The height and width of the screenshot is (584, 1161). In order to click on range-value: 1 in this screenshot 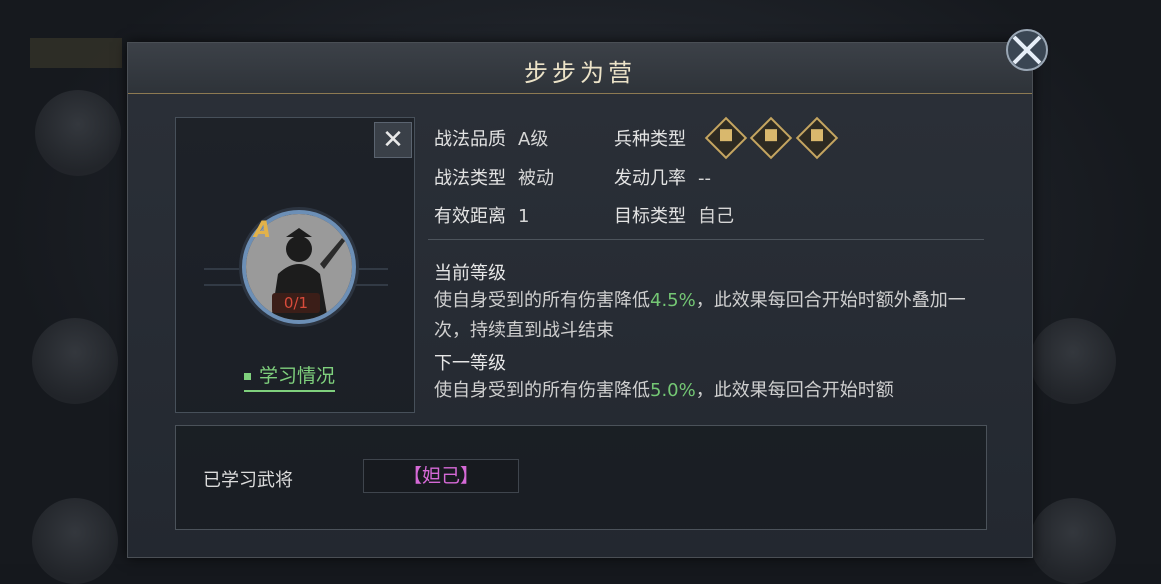, I will do `click(524, 216)`.